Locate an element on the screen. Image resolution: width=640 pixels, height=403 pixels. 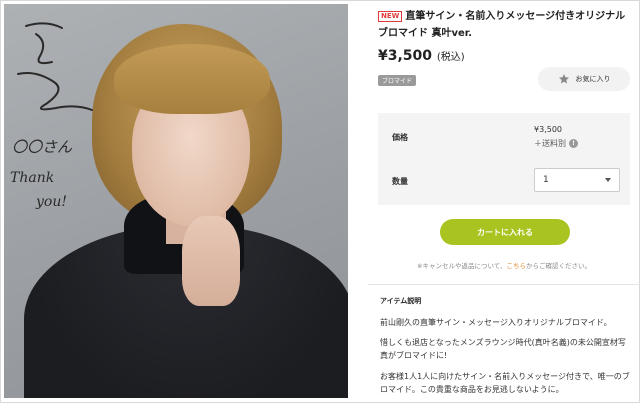
cancellation-note: ※キャンセルや返品について、こちらからご確認ください。 is located at coordinates (504, 265).